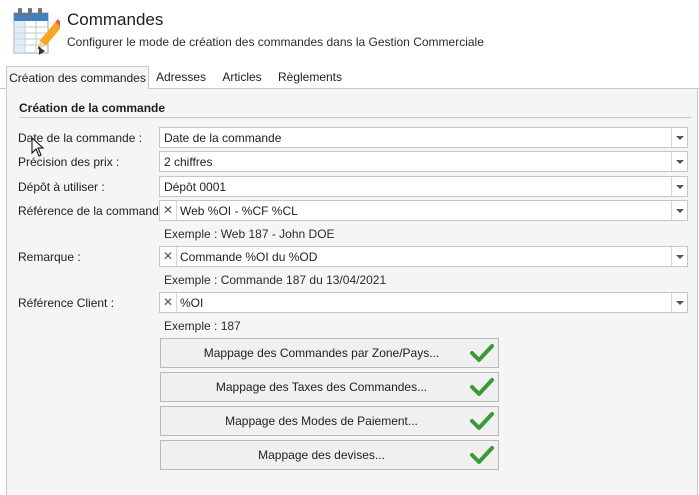  Describe the element at coordinates (223, 138) in the screenshot. I see `date-value: Date de la commande` at that location.